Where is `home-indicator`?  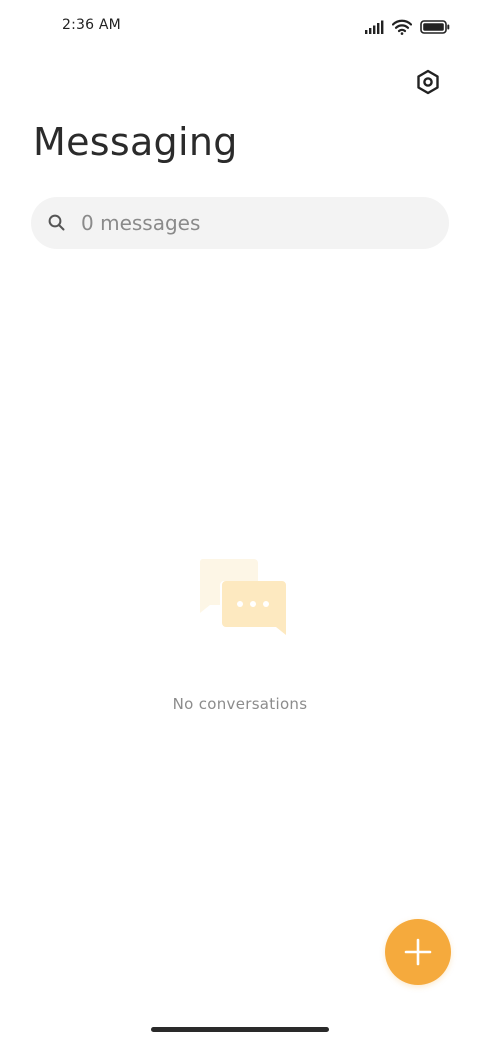 home-indicator is located at coordinates (240, 1029).